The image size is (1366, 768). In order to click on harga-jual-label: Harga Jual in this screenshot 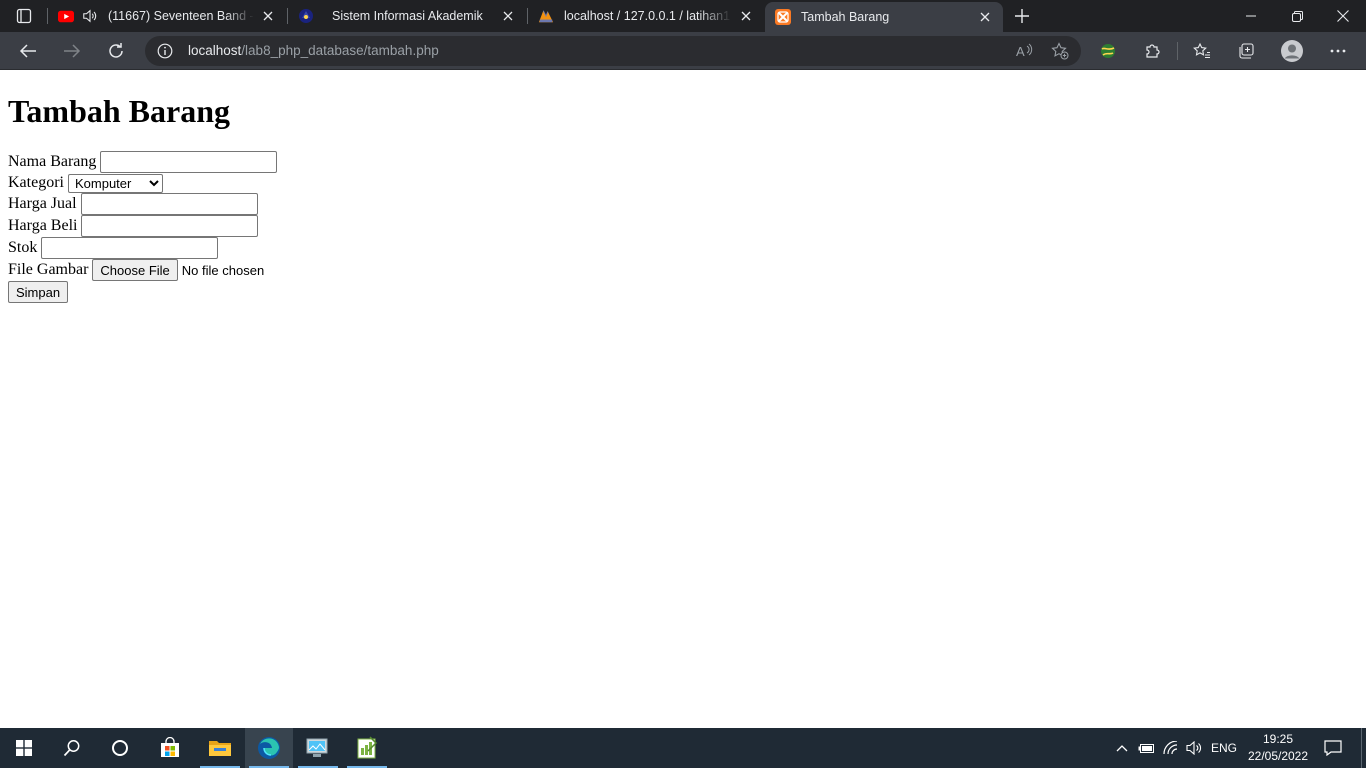, I will do `click(42, 203)`.